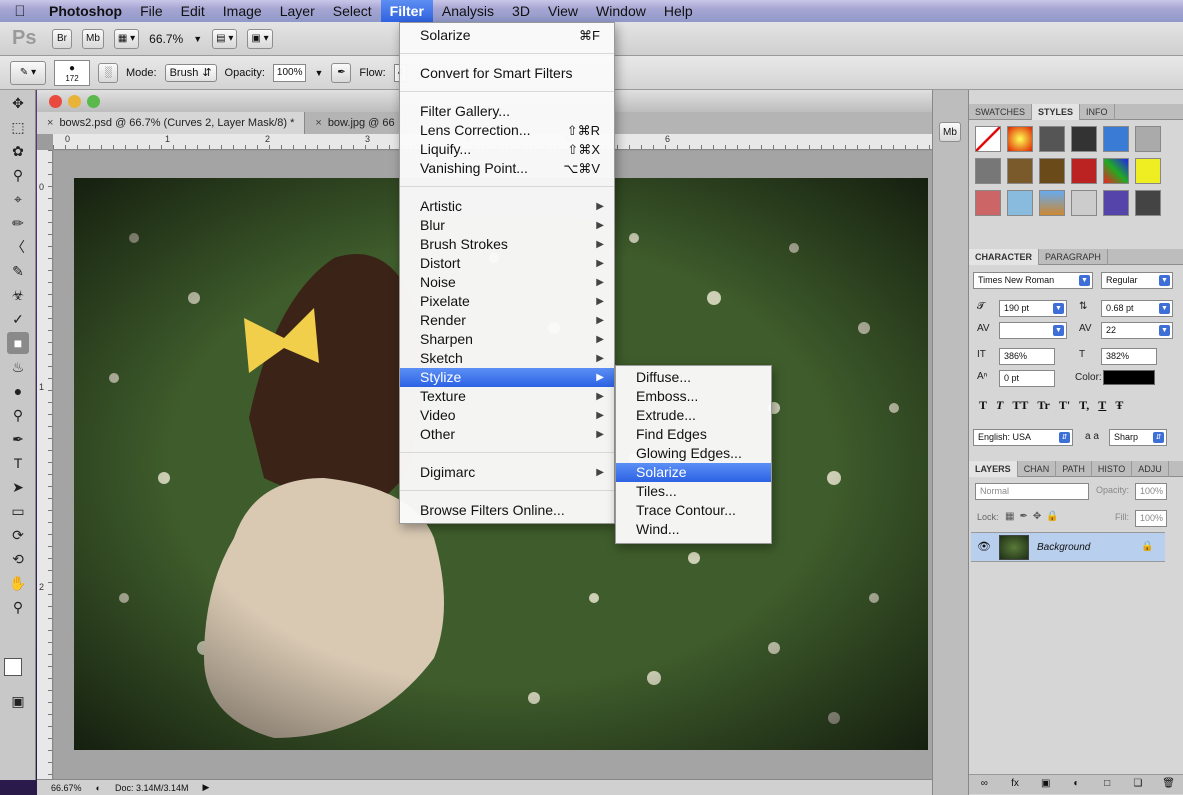 The width and height of the screenshot is (1183, 795). I want to click on faux-bold-button: T, so click(983, 405).